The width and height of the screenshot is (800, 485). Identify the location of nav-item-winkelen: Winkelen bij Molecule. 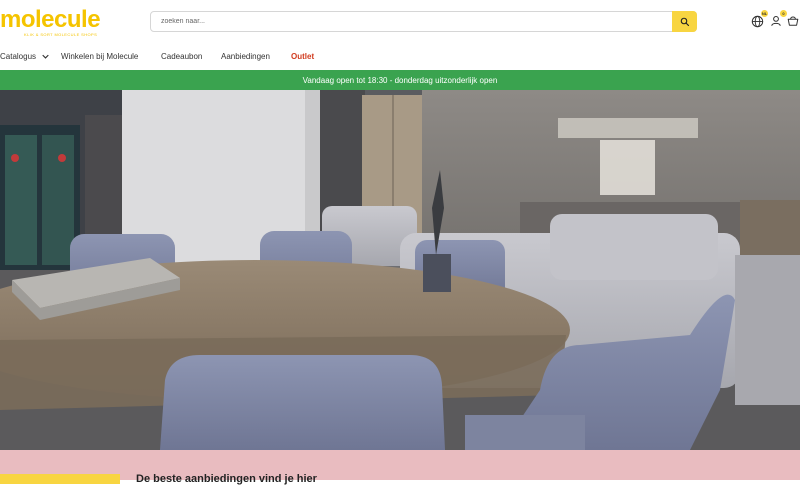
(99, 56).